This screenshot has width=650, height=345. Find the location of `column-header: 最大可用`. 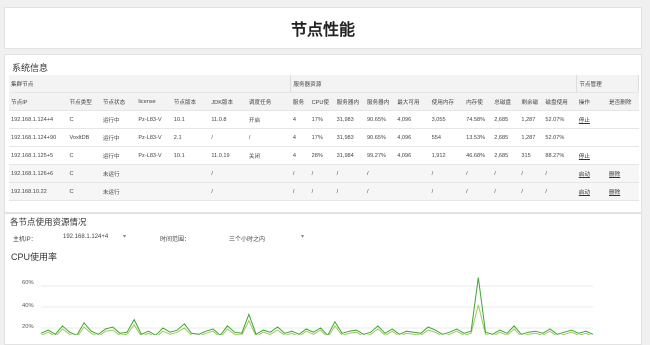

column-header: 最大可用 is located at coordinates (412, 101).